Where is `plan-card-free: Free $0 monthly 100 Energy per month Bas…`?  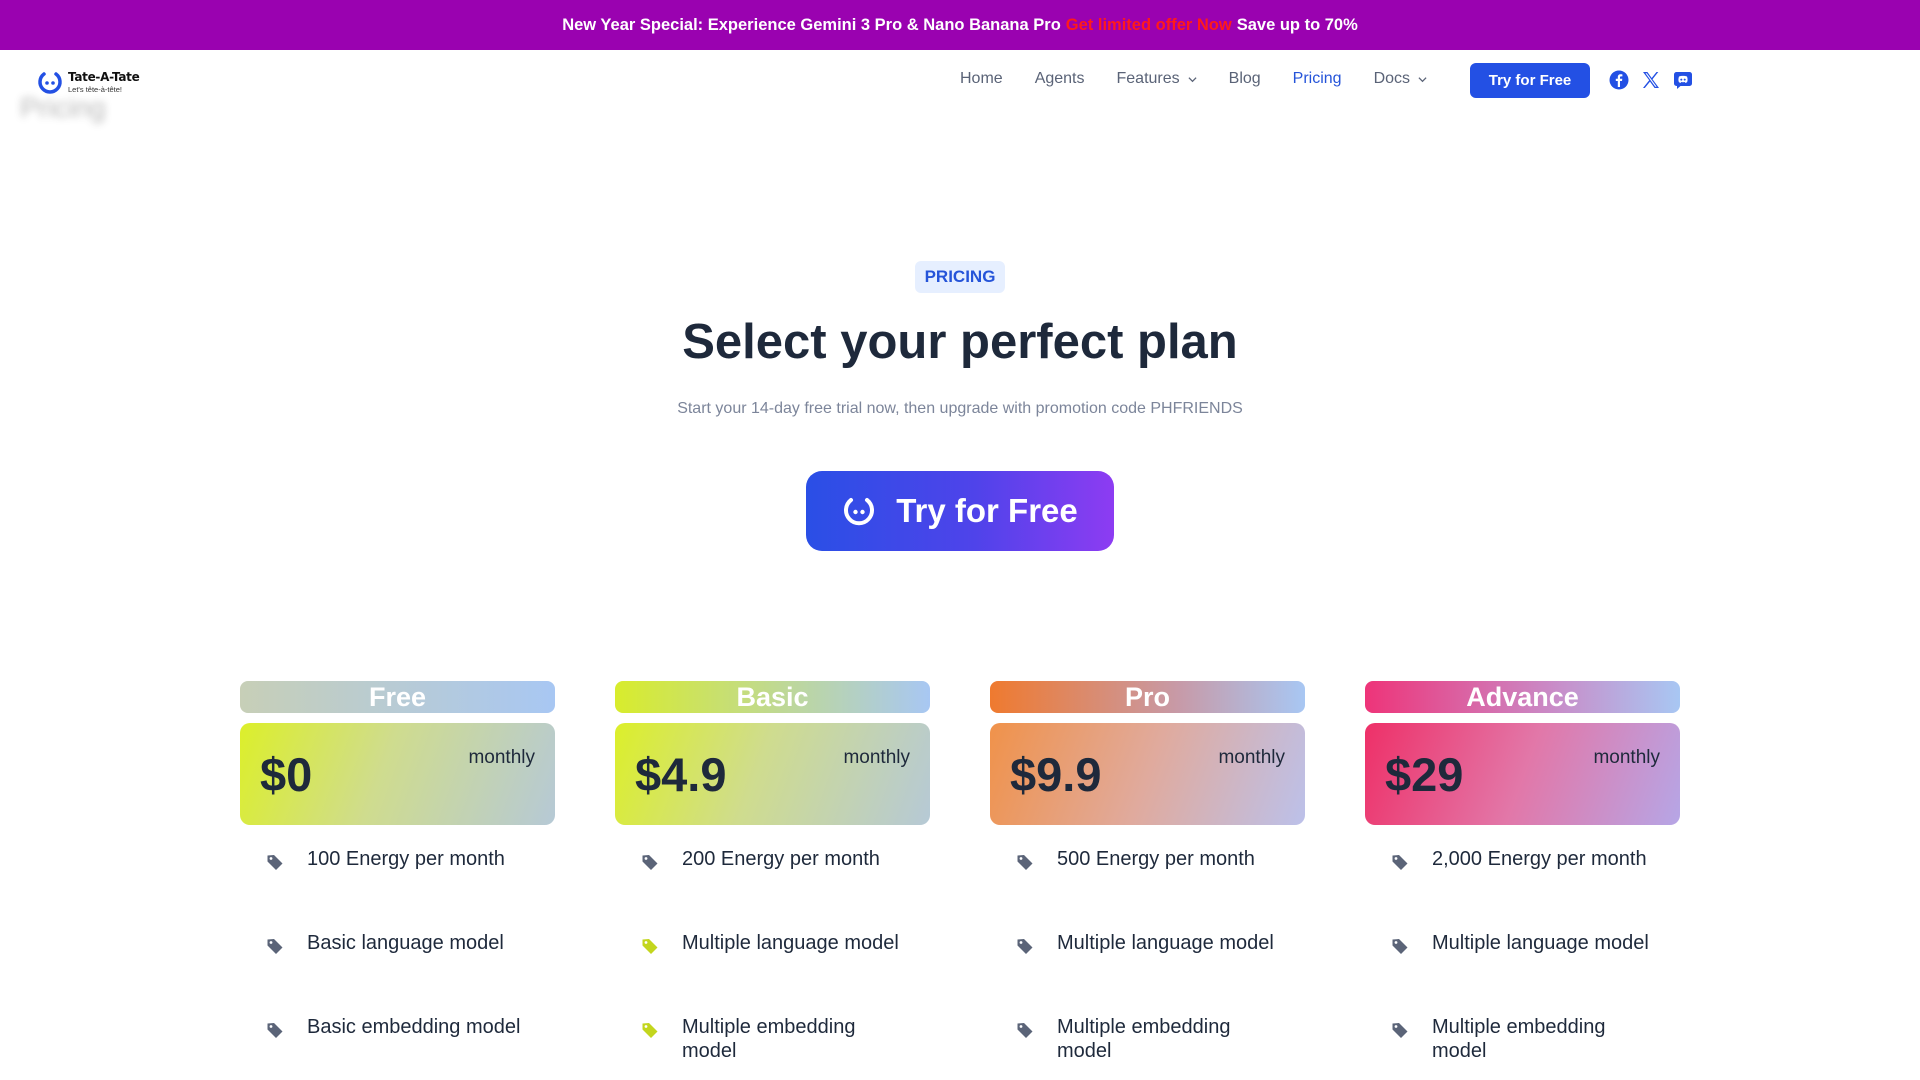 plan-card-free: Free $0 monthly 100 Energy per month Bas… is located at coordinates (397, 880).